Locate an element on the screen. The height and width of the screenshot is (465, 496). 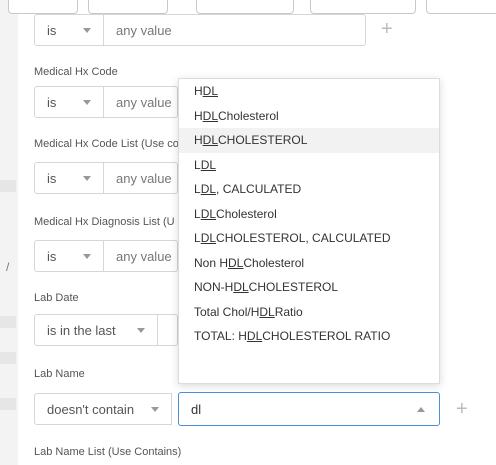
option-text: TOTAL: H is located at coordinates (220, 336).